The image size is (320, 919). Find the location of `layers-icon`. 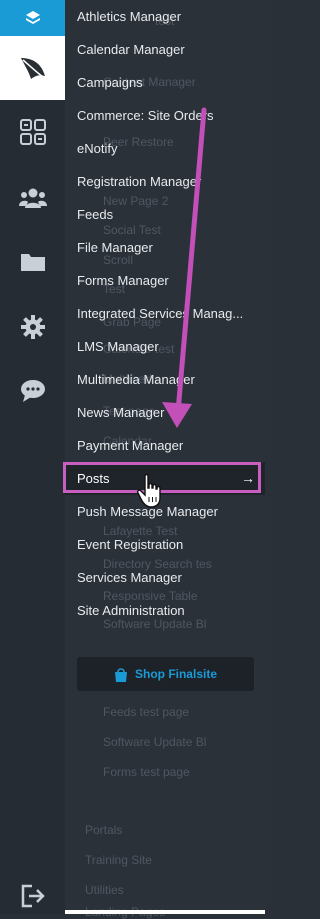

layers-icon is located at coordinates (32, 17).